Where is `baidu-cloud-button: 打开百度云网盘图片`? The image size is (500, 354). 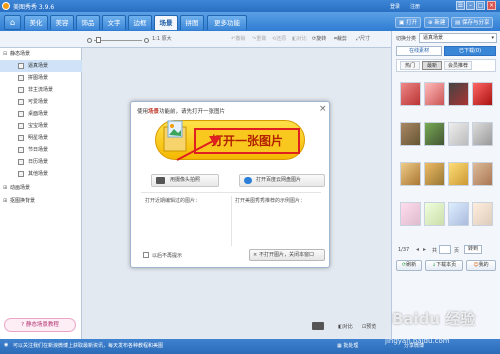
baidu-cloud-button: 打开百度云网盘图片 is located at coordinates (282, 180).